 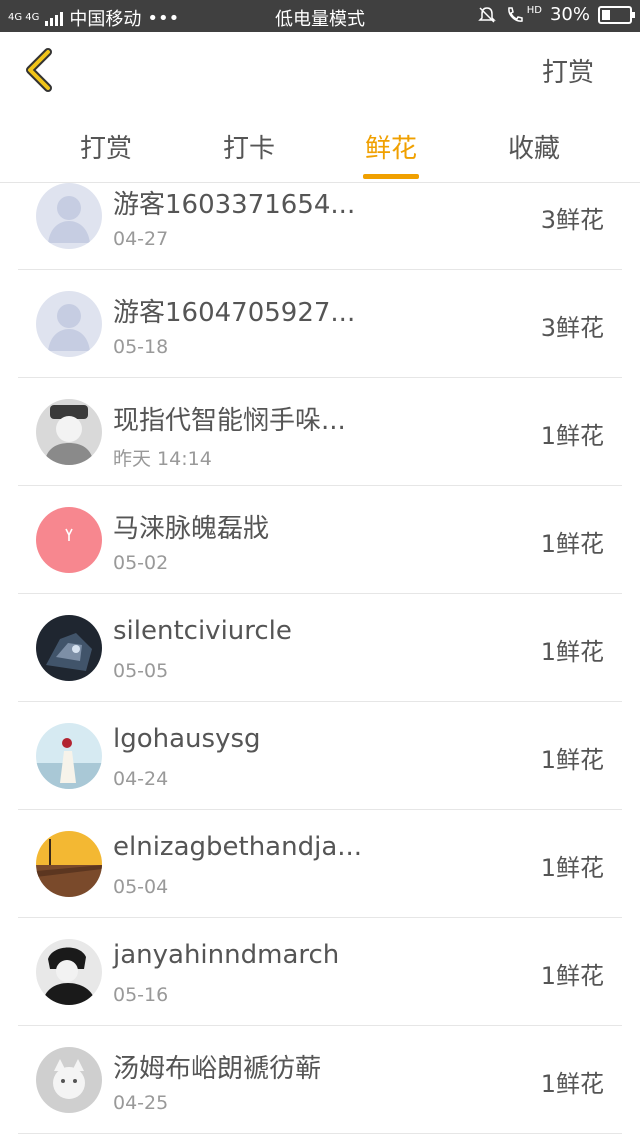 I want to click on reward-button: 打赏, so click(x=568, y=70).